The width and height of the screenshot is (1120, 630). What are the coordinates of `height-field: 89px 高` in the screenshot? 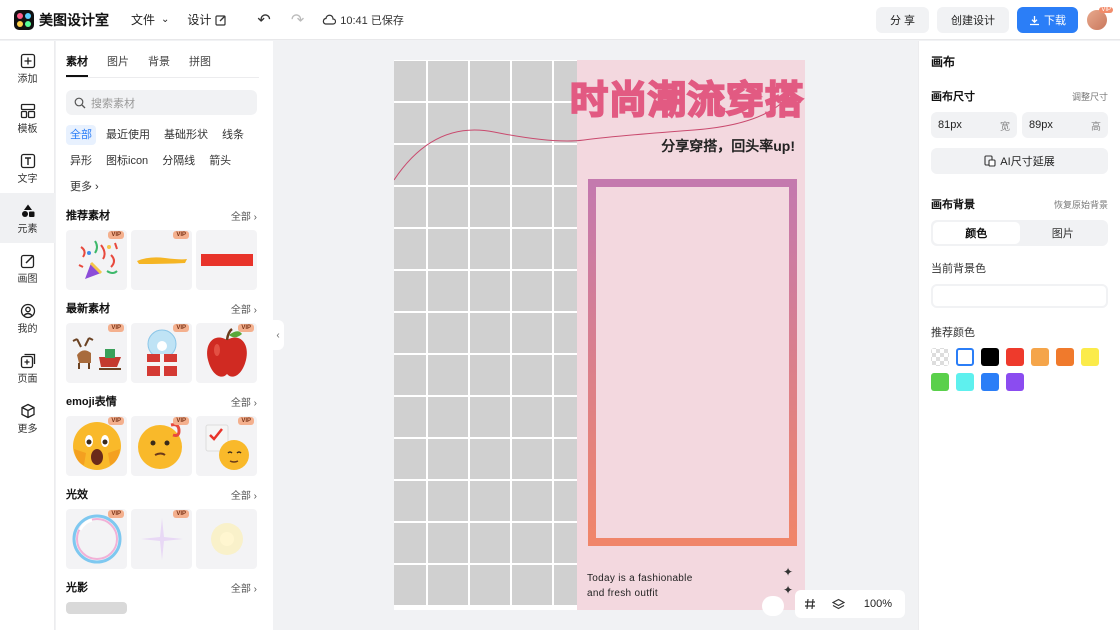 It's located at (1065, 125).